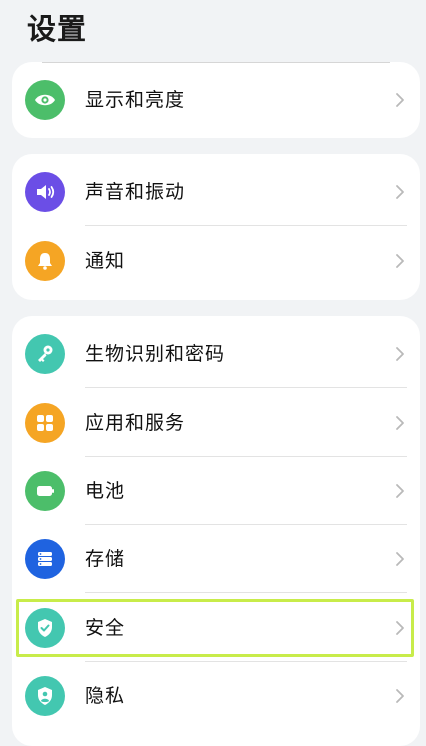 This screenshot has width=426, height=746. Describe the element at coordinates (135, 192) in the screenshot. I see `settings-item-label: 声音和振动` at that location.